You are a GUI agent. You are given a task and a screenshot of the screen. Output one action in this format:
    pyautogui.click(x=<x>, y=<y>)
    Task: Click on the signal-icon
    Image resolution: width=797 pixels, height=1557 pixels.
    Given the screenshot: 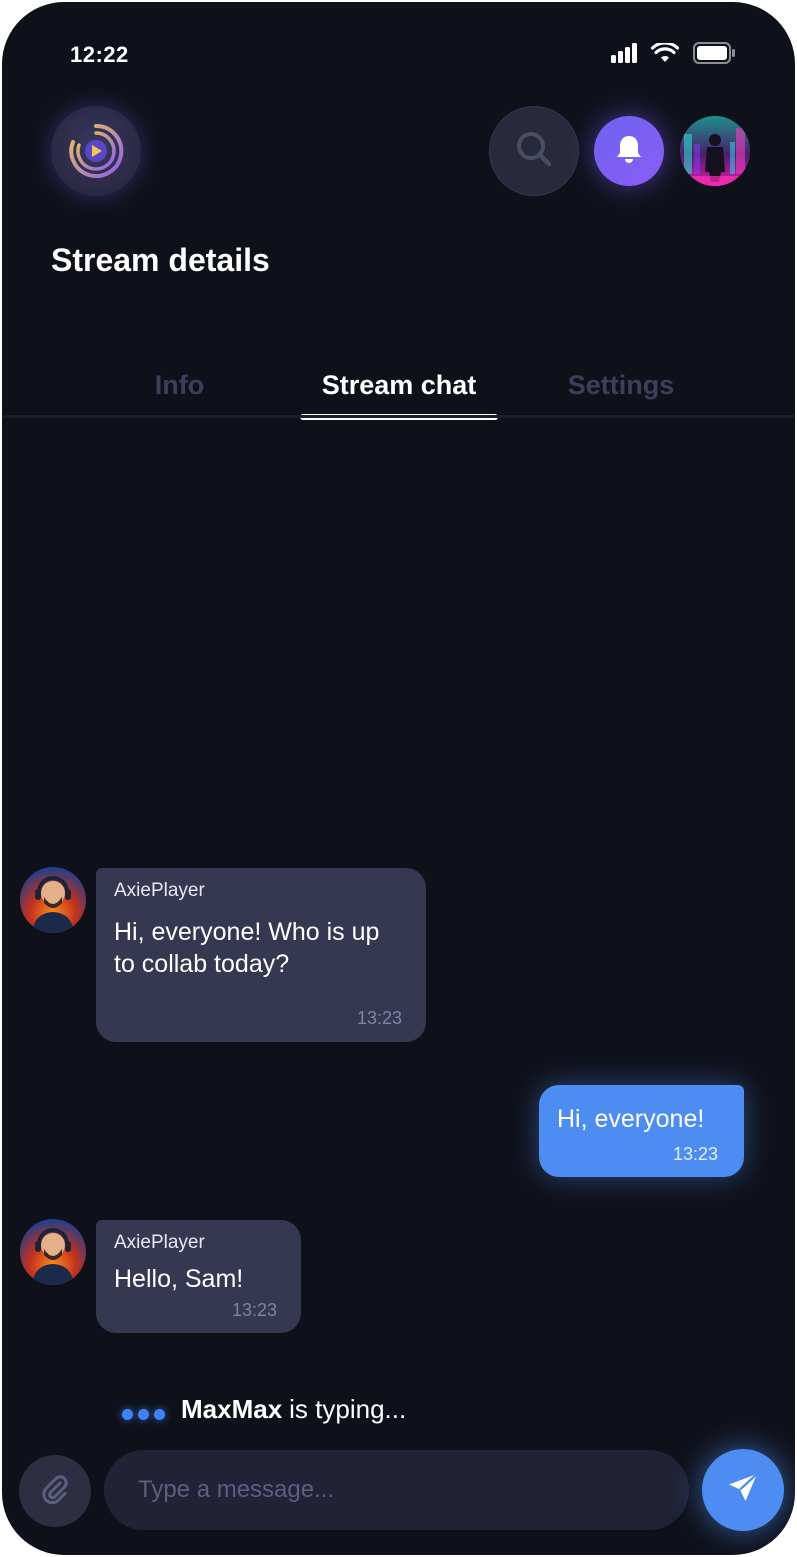 What is the action you would take?
    pyautogui.click(x=624, y=55)
    